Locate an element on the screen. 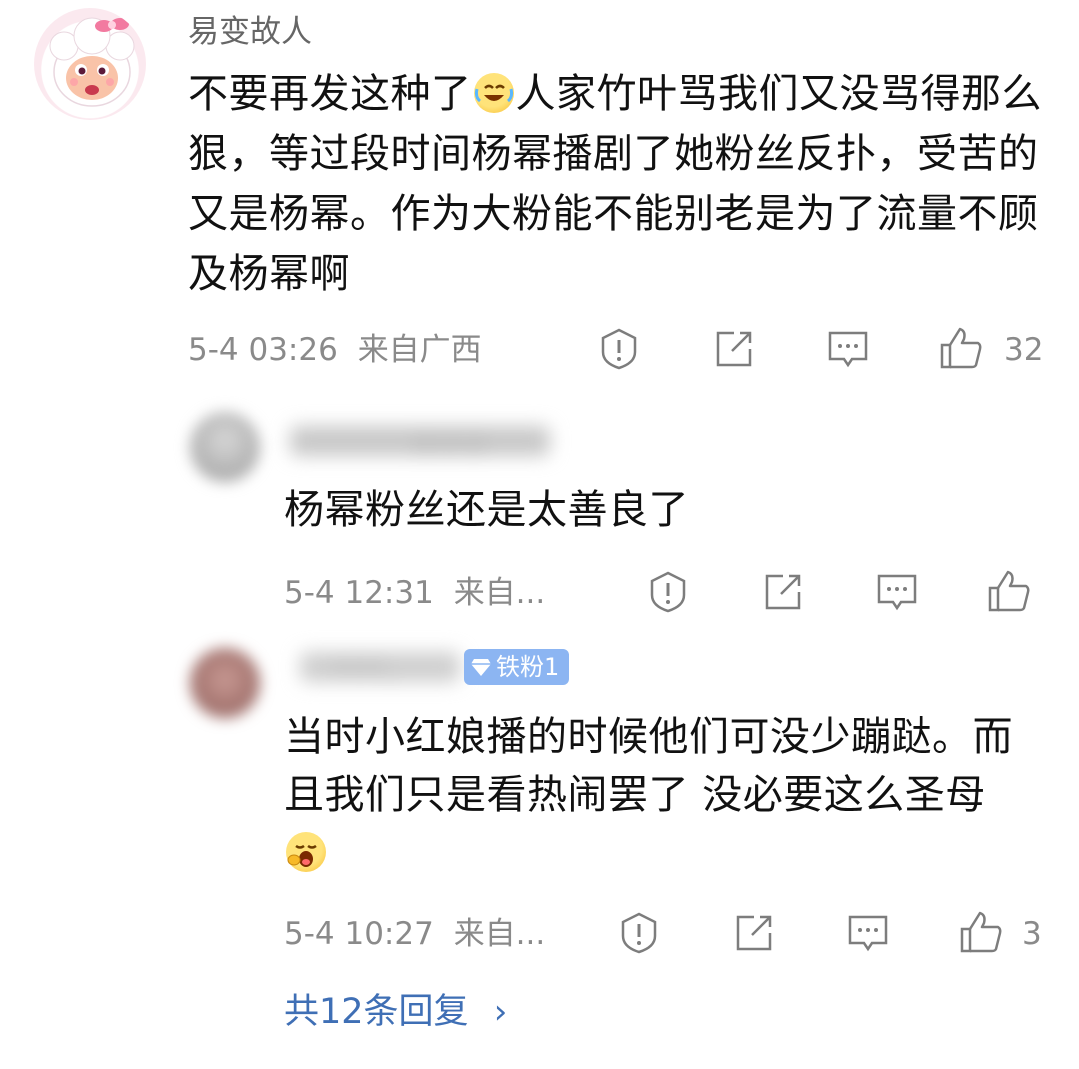  yawning-emoji-icon is located at coordinates (306, 852).